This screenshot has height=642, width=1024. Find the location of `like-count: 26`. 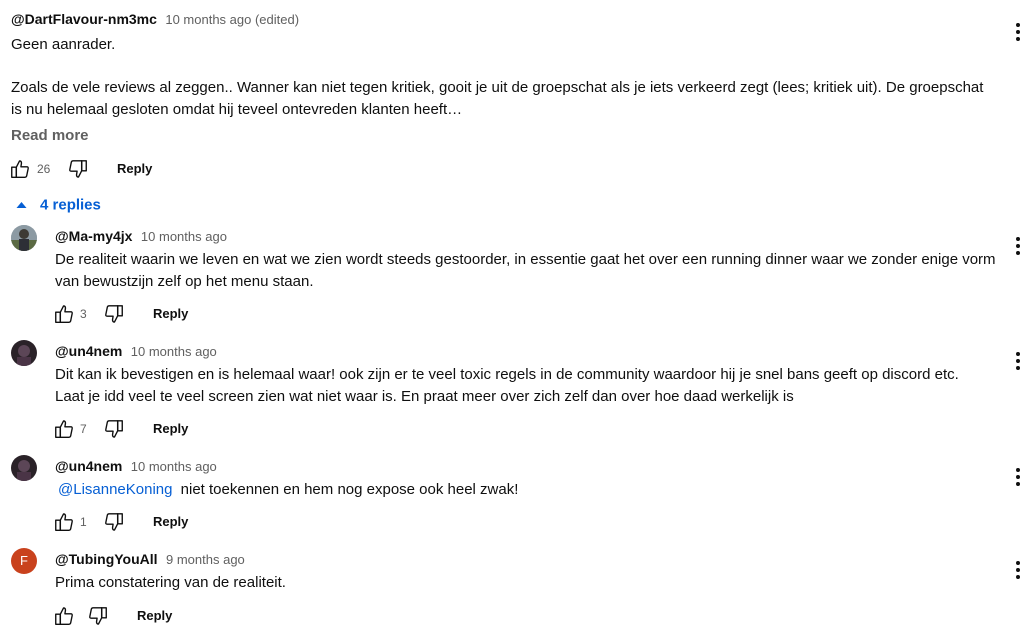

like-count: 26 is located at coordinates (44, 169).